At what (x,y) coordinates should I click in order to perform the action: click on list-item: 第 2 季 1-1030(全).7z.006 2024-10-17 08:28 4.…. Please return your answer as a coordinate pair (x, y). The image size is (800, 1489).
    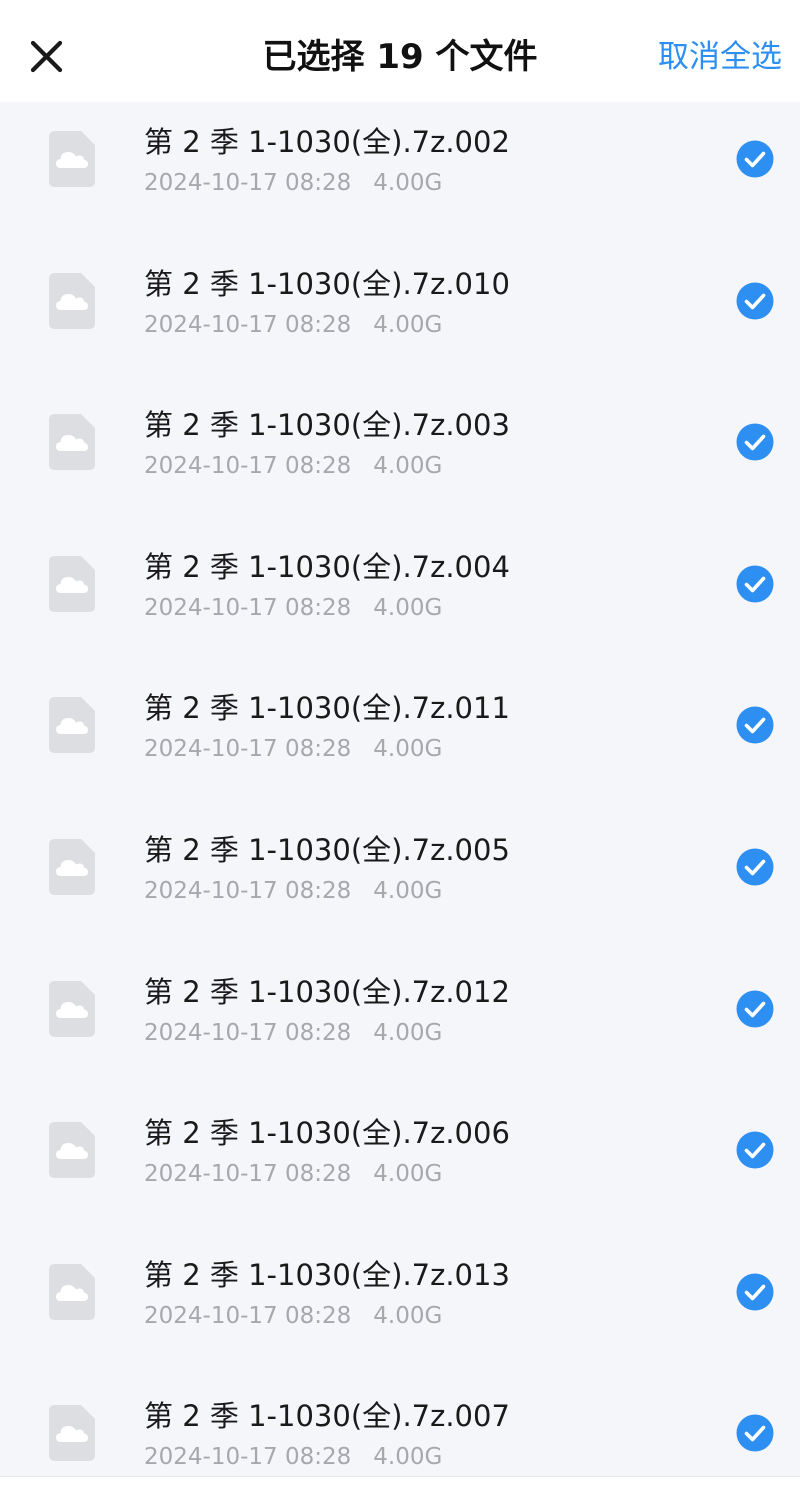
    Looking at the image, I should click on (400, 1164).